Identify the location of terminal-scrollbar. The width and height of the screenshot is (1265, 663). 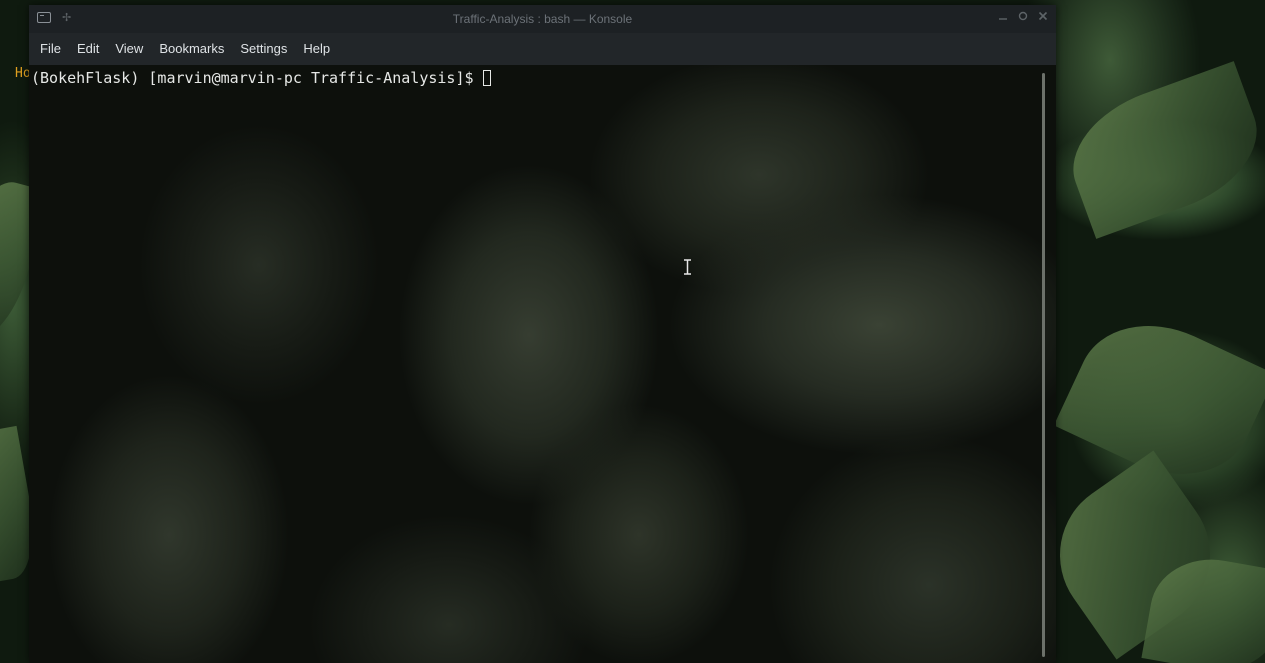
(1043, 365).